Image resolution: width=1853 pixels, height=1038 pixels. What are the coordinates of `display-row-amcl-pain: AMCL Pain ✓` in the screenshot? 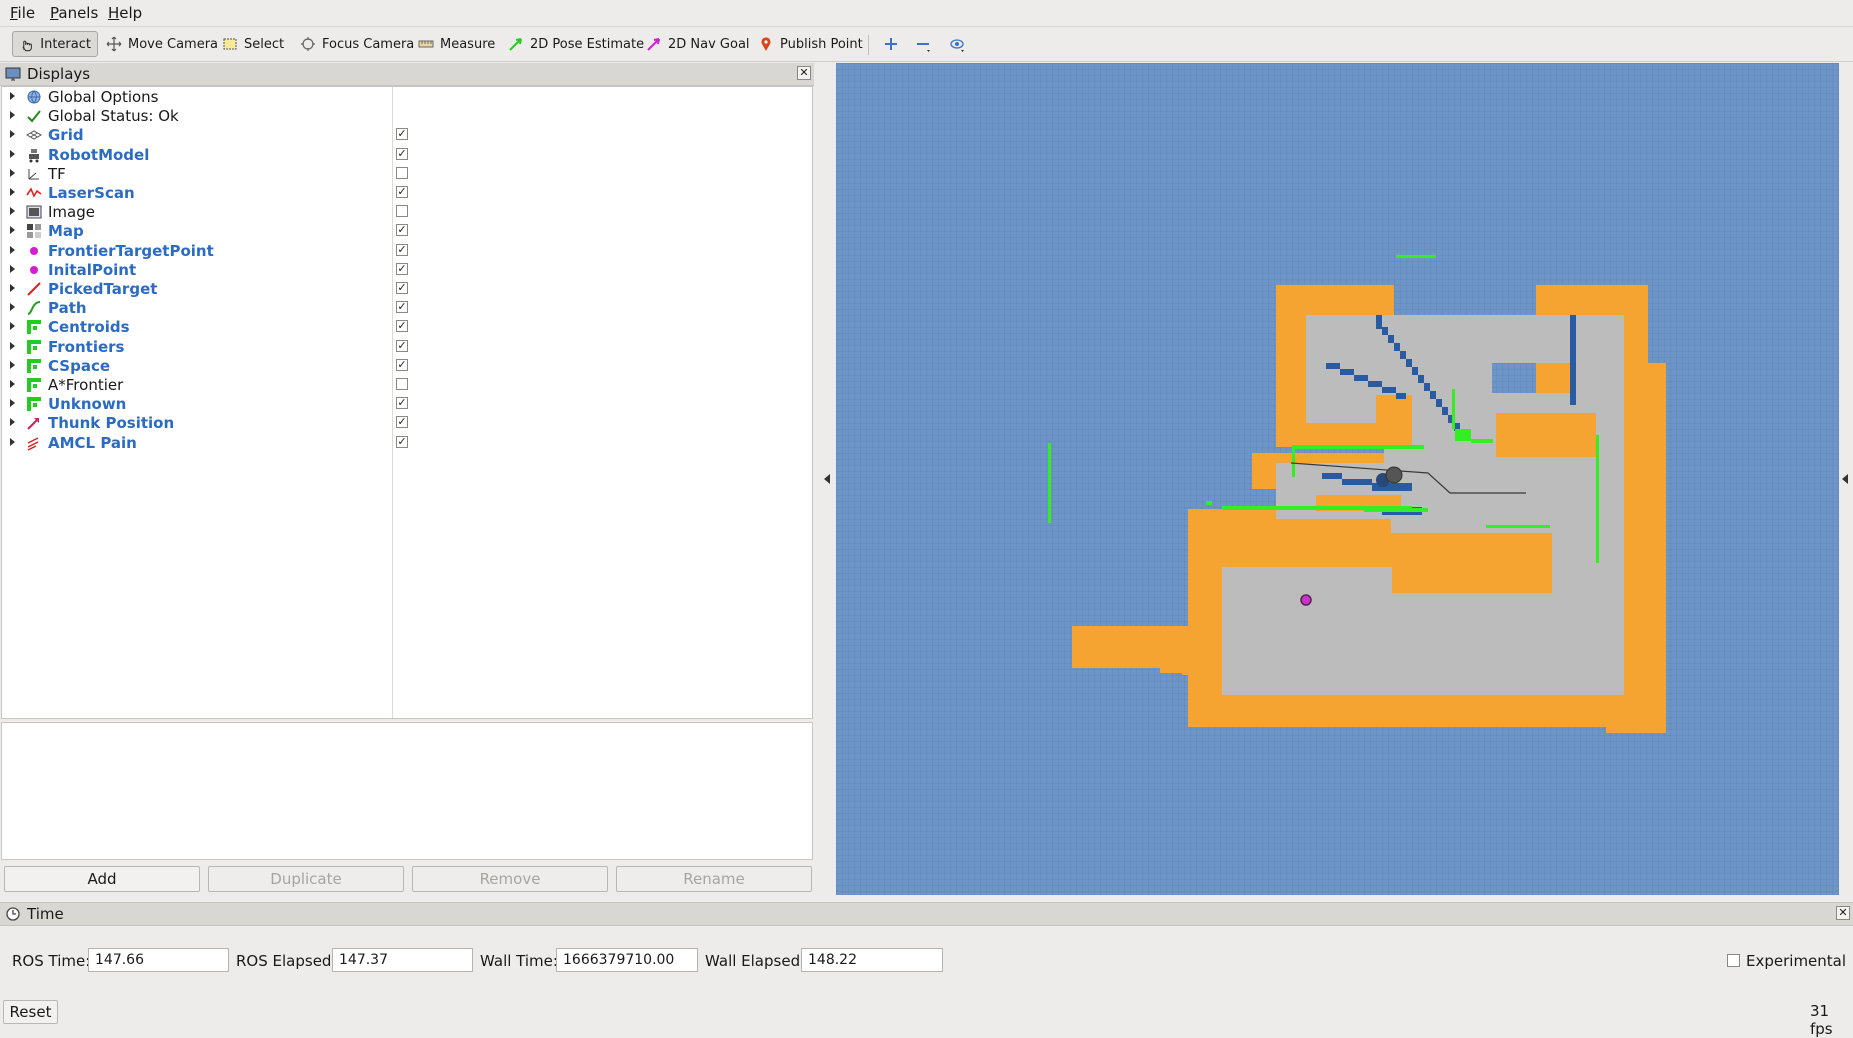 It's located at (407, 442).